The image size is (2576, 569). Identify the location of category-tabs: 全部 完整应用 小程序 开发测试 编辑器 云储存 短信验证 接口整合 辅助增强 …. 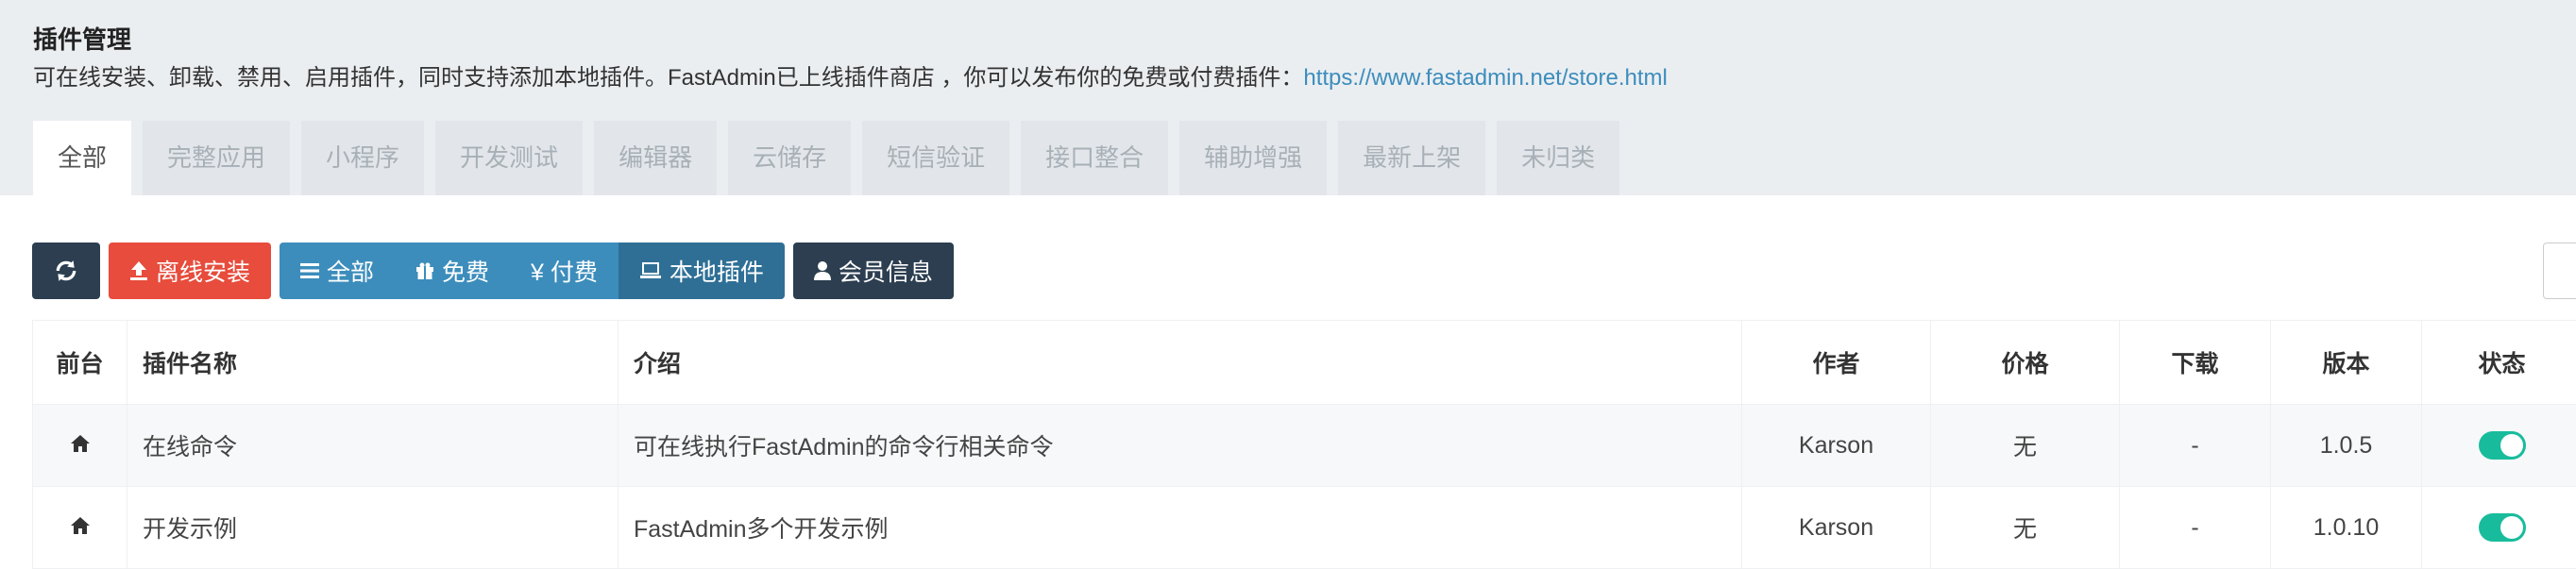
(826, 158).